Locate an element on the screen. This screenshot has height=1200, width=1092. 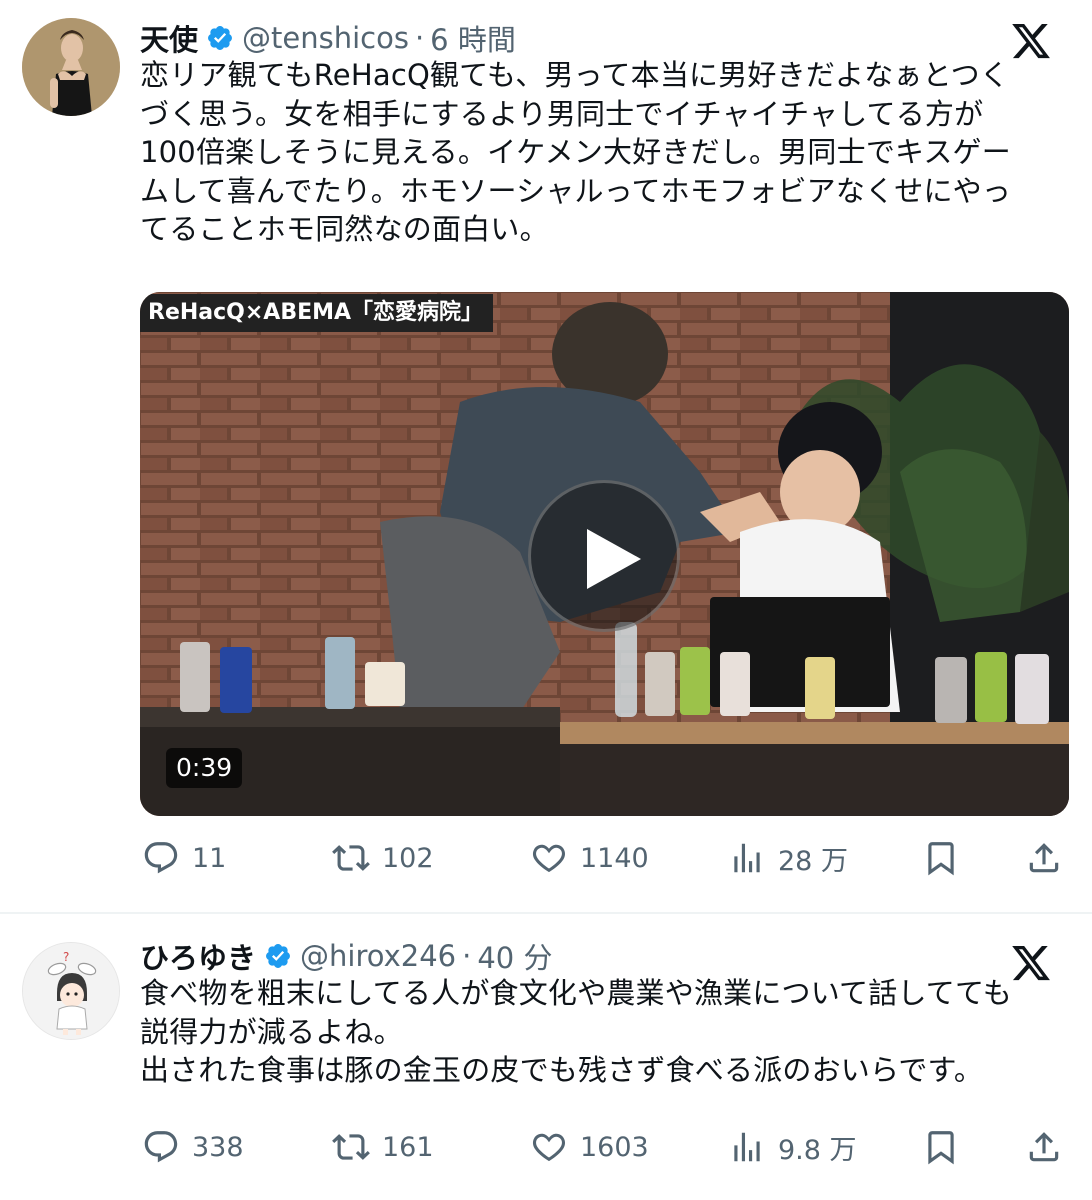
retweet-count: 102 is located at coordinates (408, 858).